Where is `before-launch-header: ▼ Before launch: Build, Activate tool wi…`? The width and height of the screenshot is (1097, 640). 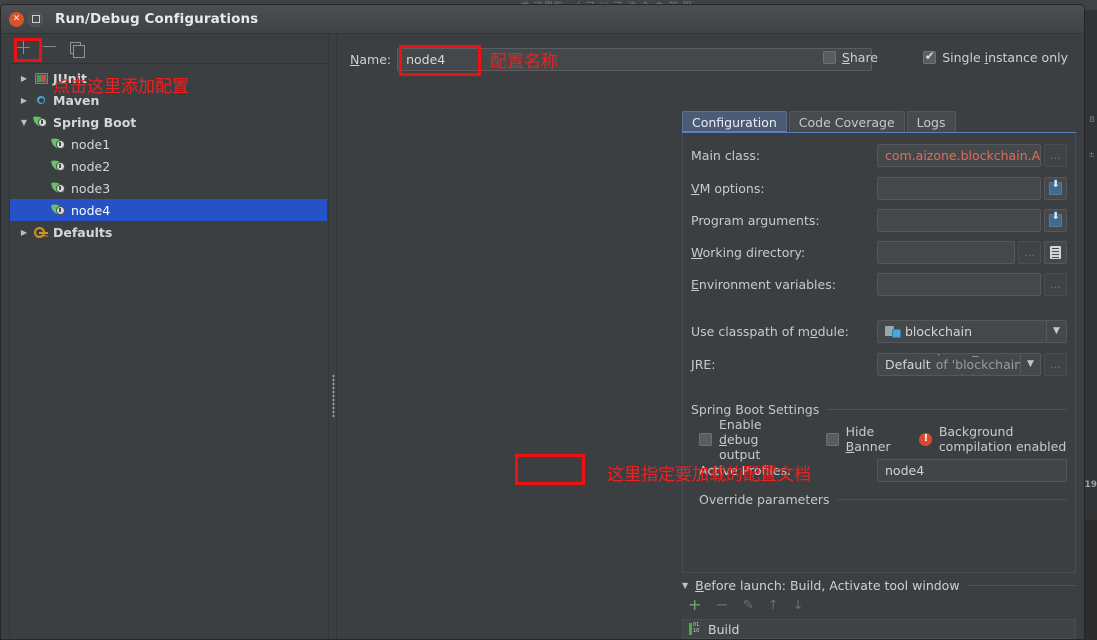 before-launch-header: ▼ Before launch: Build, Activate tool wi… is located at coordinates (879, 585).